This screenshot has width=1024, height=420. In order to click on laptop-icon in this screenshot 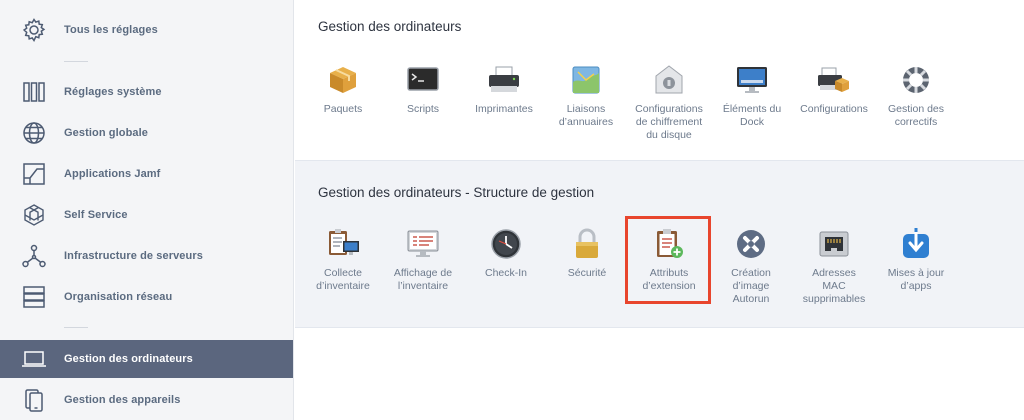, I will do `click(34, 359)`.